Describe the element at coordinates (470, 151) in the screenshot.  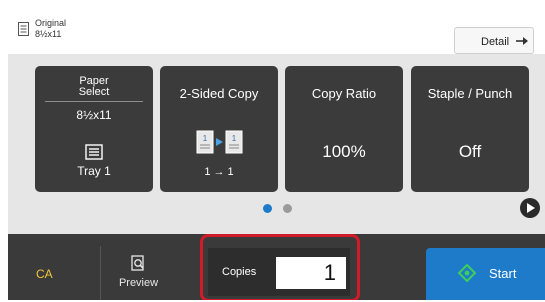
I see `staple-punch-value: Off` at that location.